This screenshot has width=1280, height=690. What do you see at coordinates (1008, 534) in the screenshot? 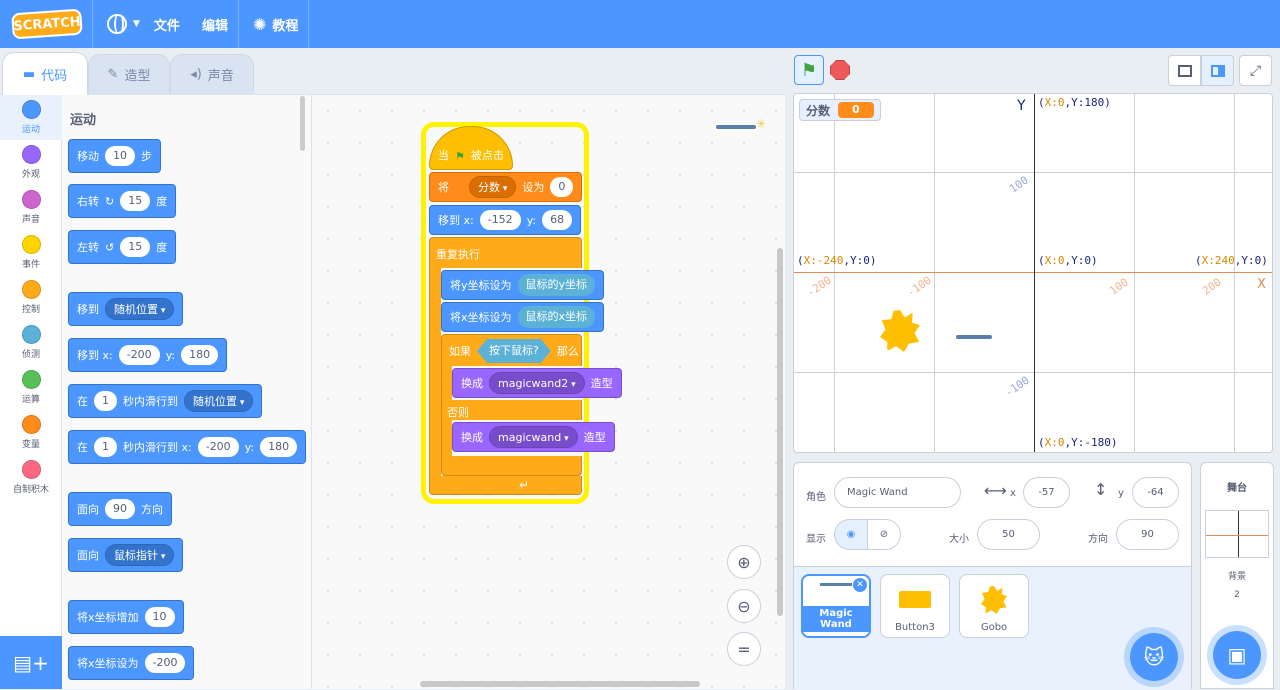
I see `size-field: 50` at bounding box center [1008, 534].